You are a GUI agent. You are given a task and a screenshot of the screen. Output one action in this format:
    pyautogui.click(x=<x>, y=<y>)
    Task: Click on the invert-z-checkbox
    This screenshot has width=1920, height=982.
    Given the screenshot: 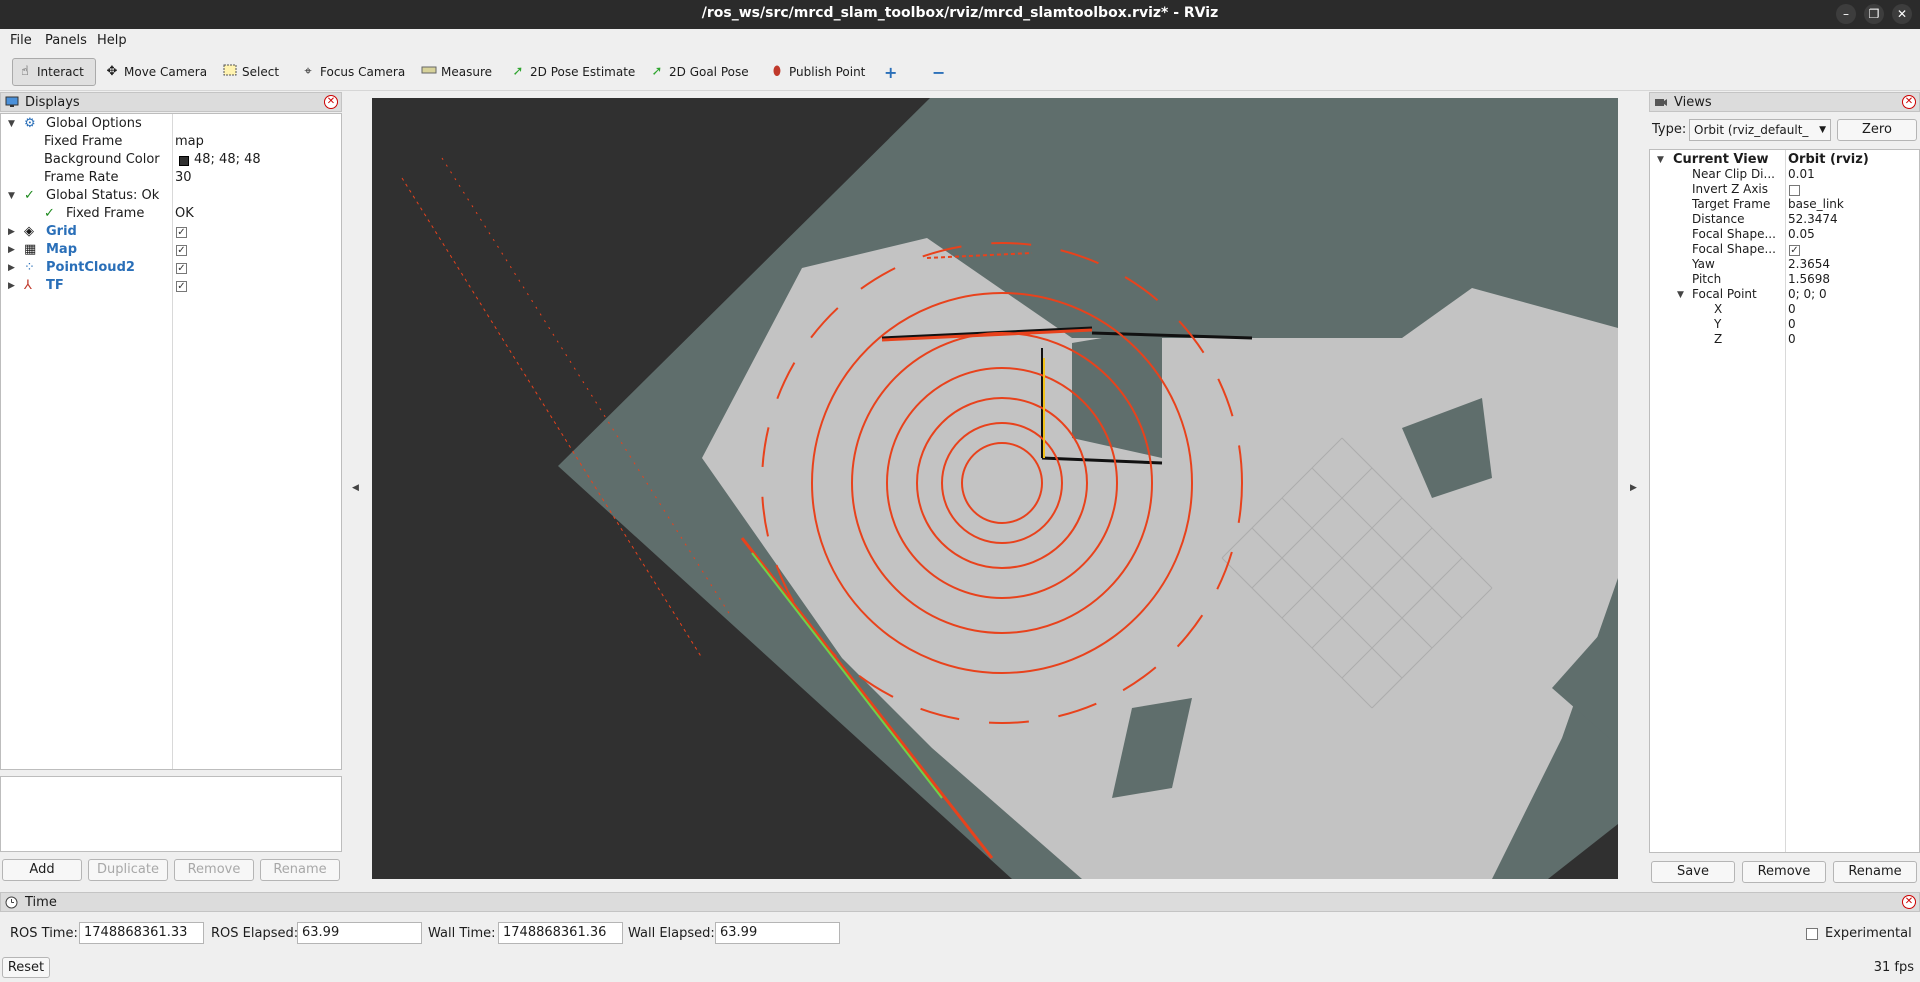 What is the action you would take?
    pyautogui.click(x=1794, y=190)
    